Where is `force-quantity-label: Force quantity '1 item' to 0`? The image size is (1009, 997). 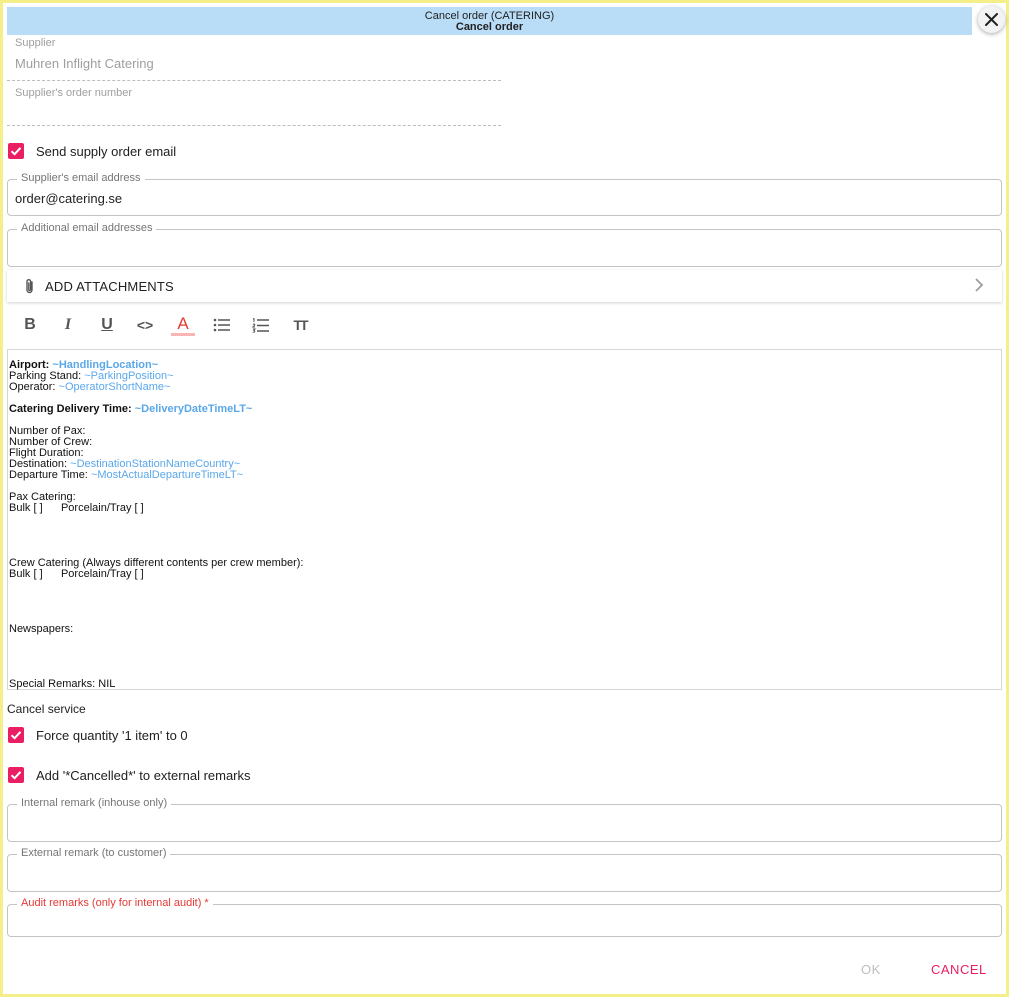 force-quantity-label: Force quantity '1 item' to 0 is located at coordinates (112, 735).